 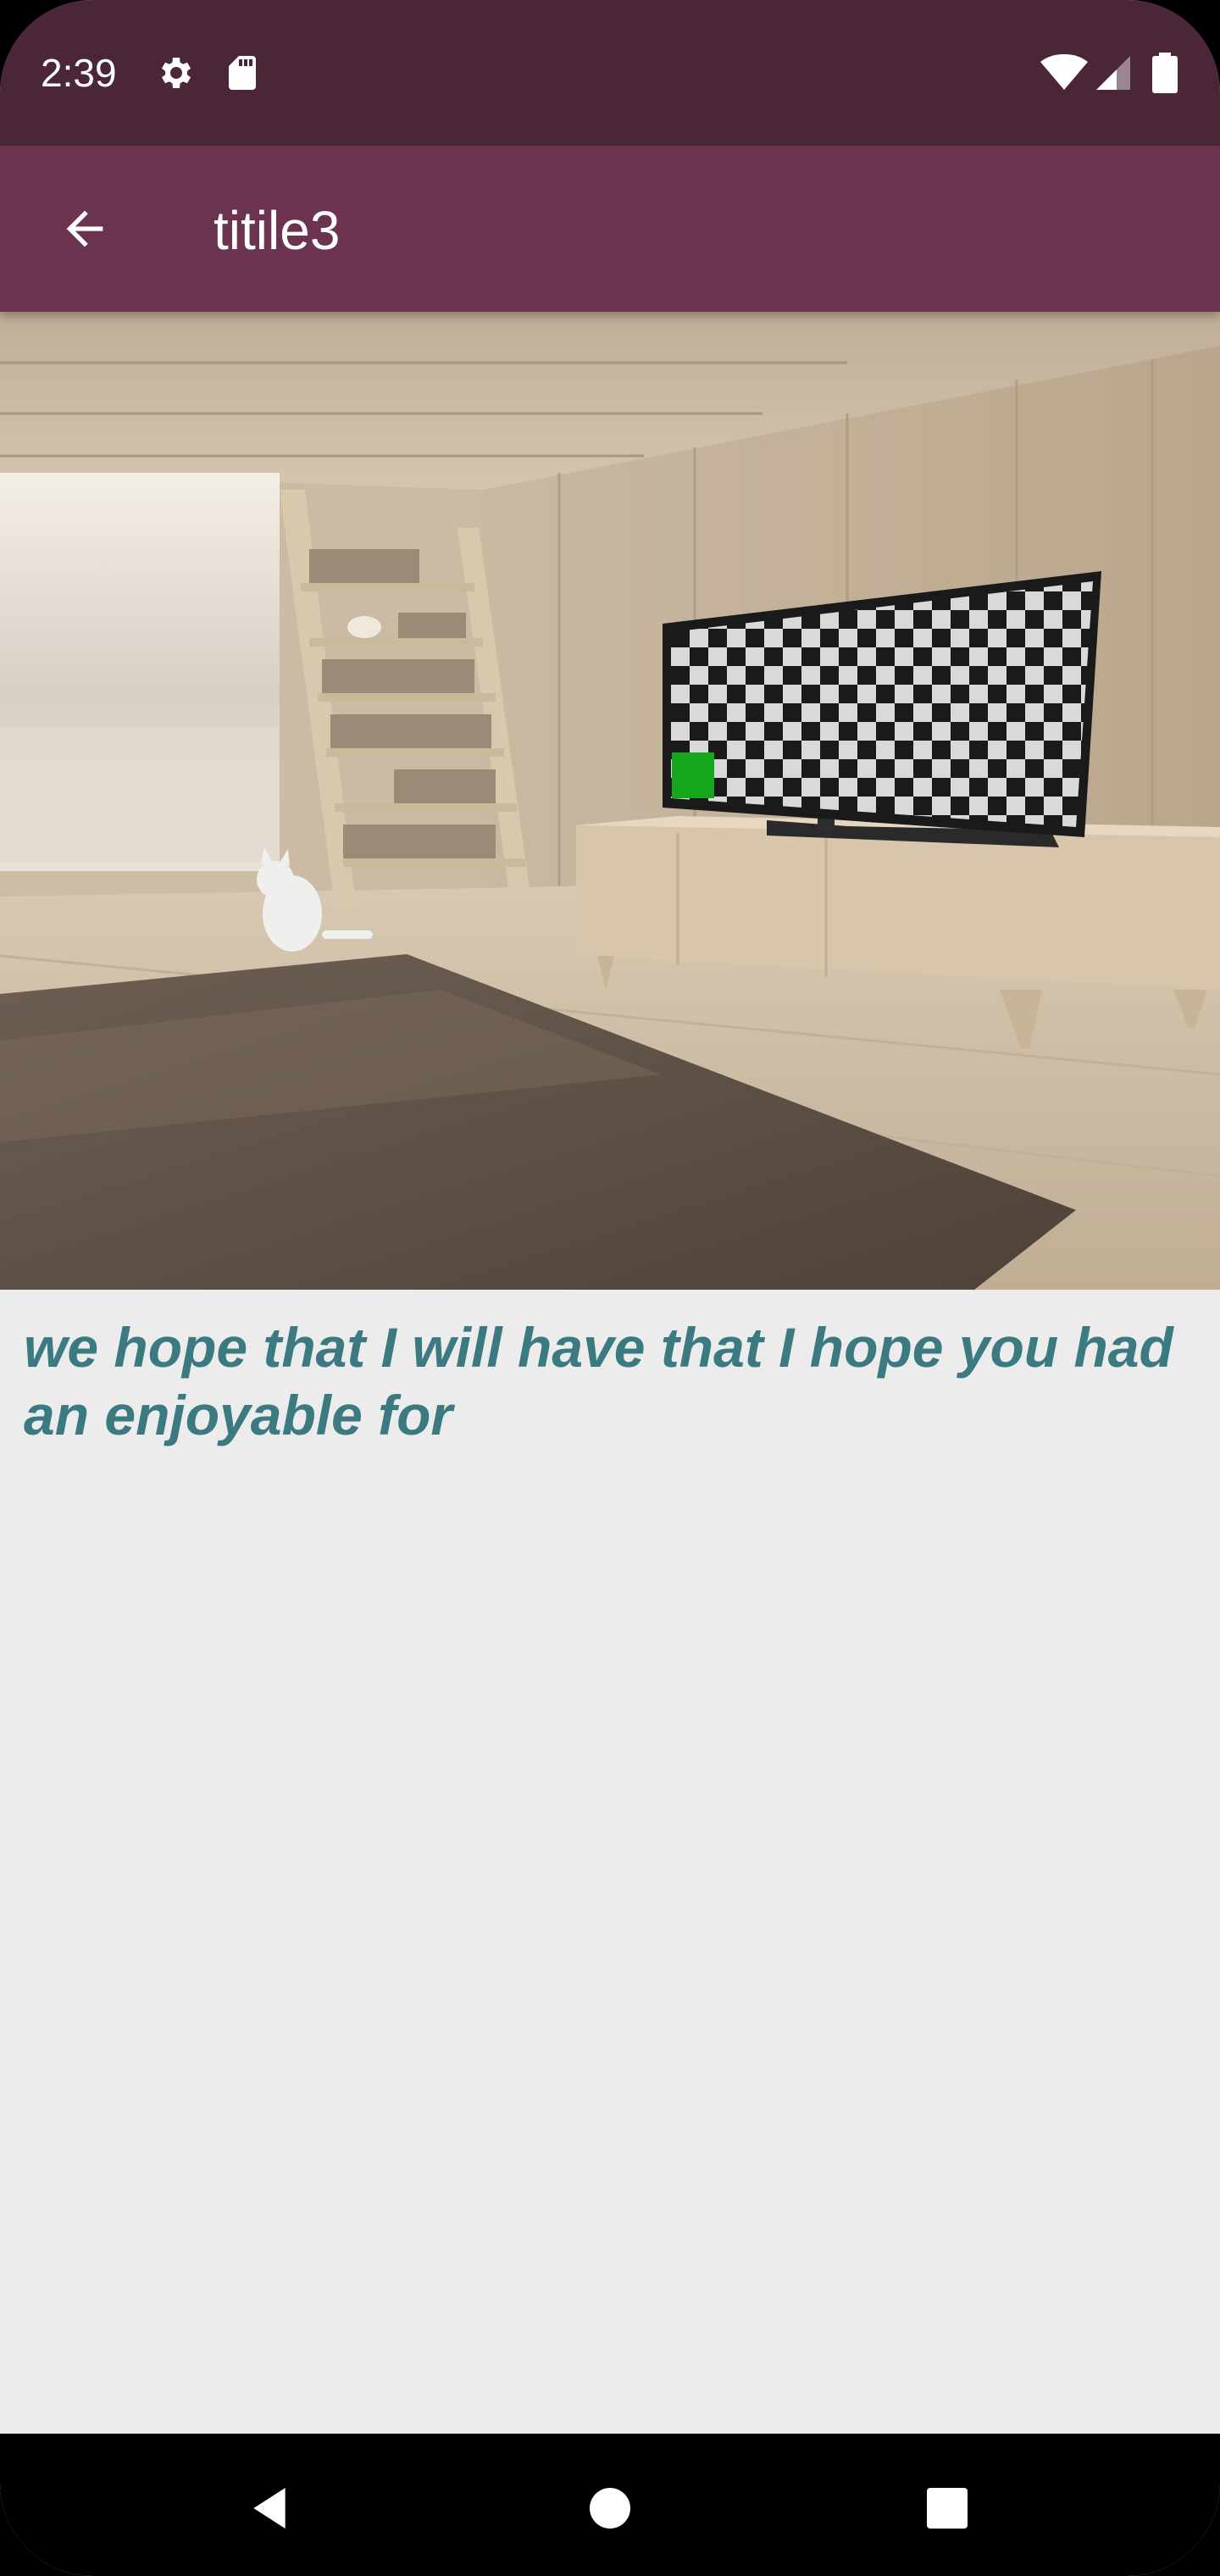 I want to click on navigation-bar, so click(x=610, y=2505).